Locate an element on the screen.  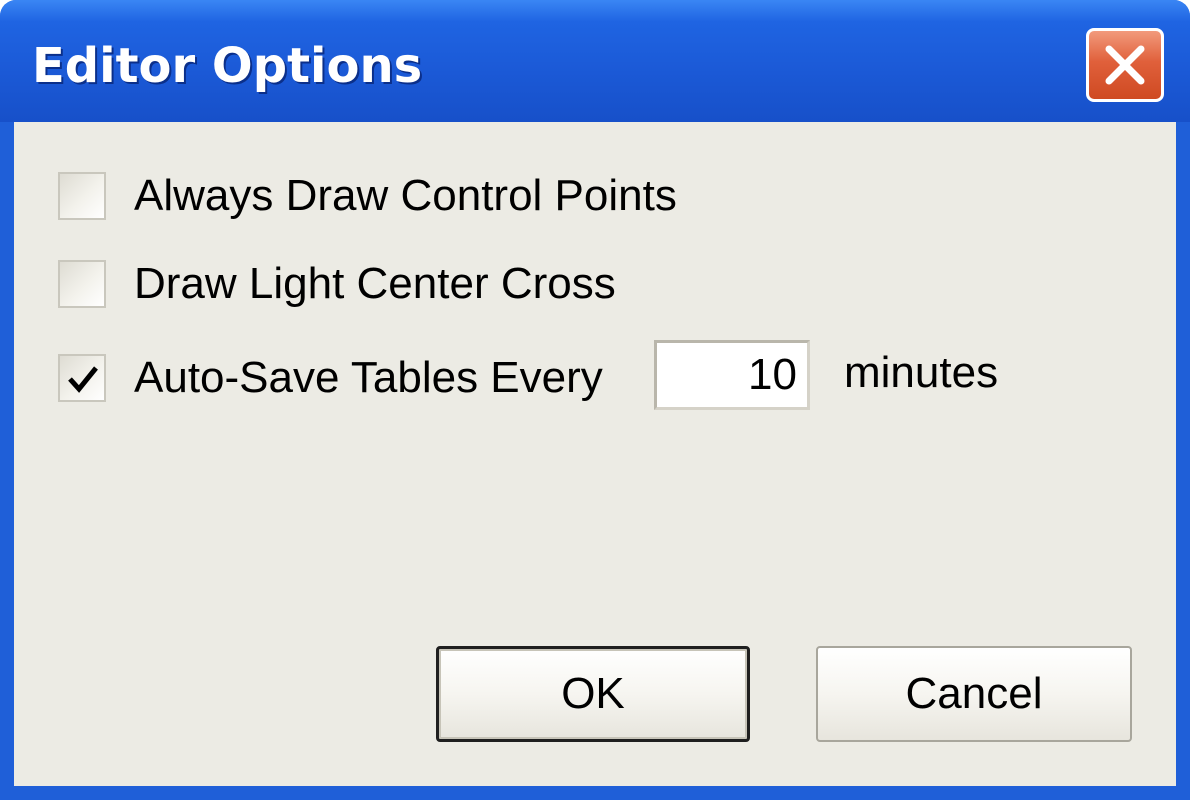
ok-button: OK is located at coordinates (593, 694).